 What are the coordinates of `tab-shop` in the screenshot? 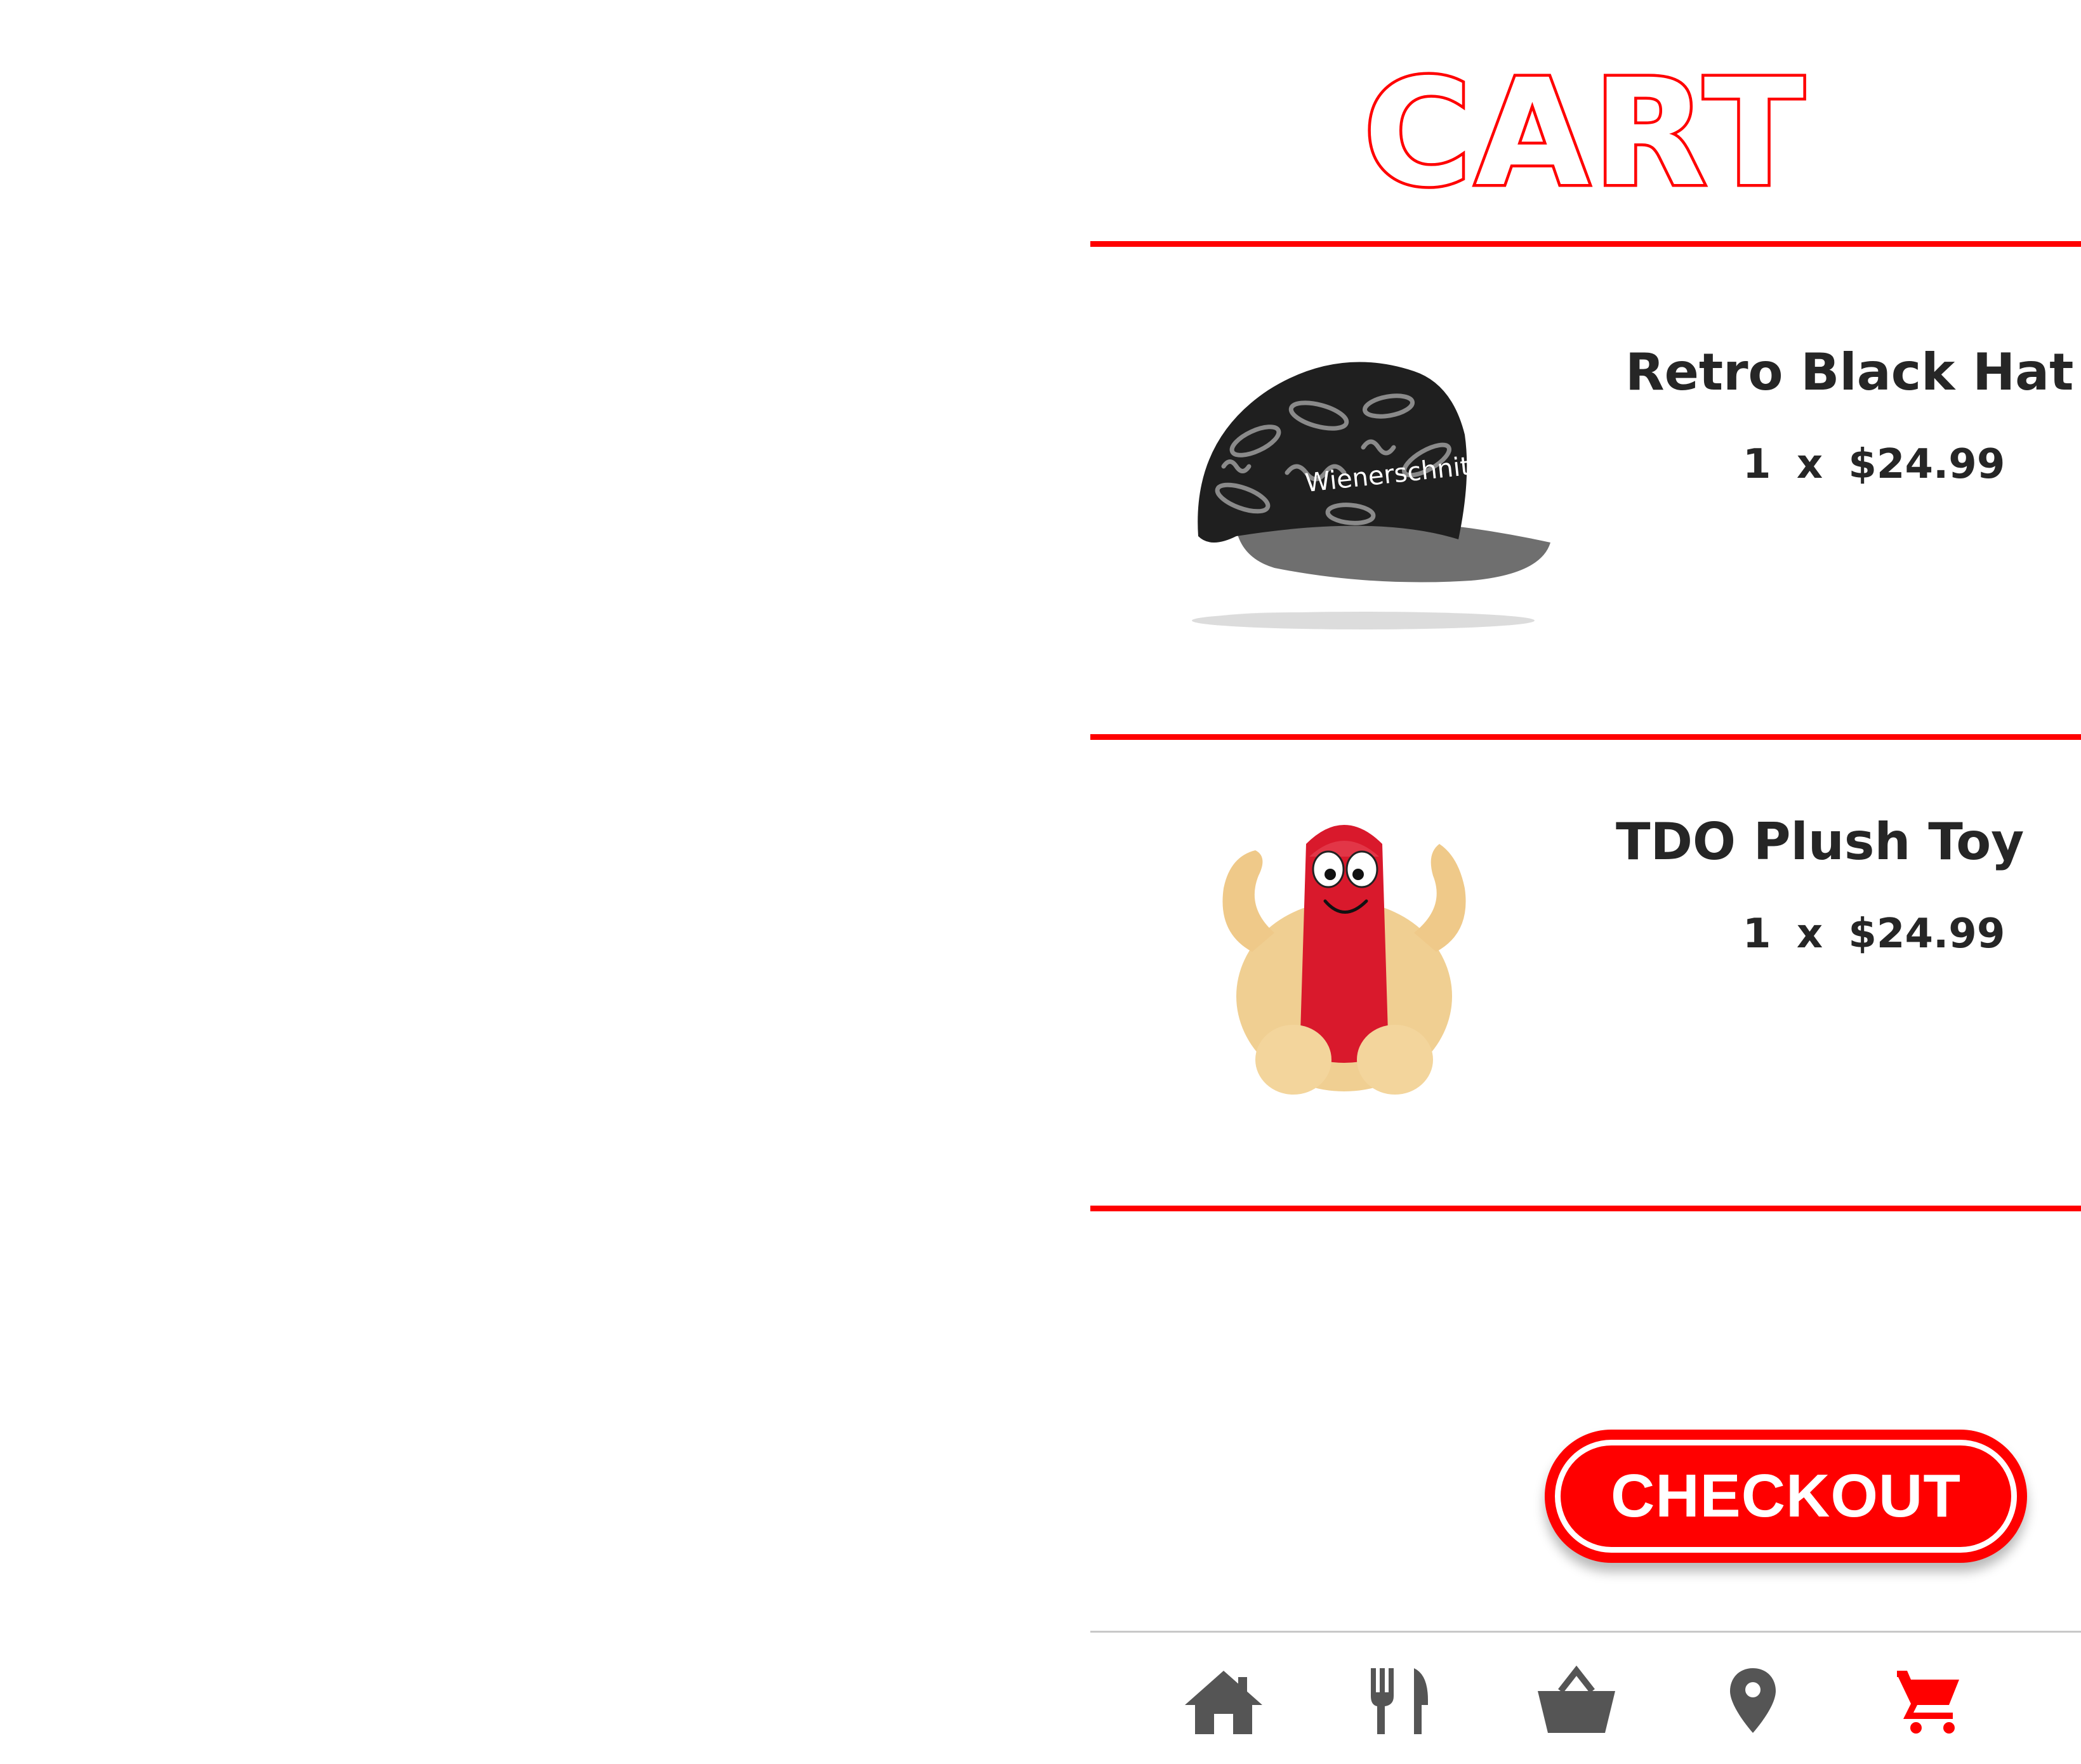 It's located at (1577, 1700).